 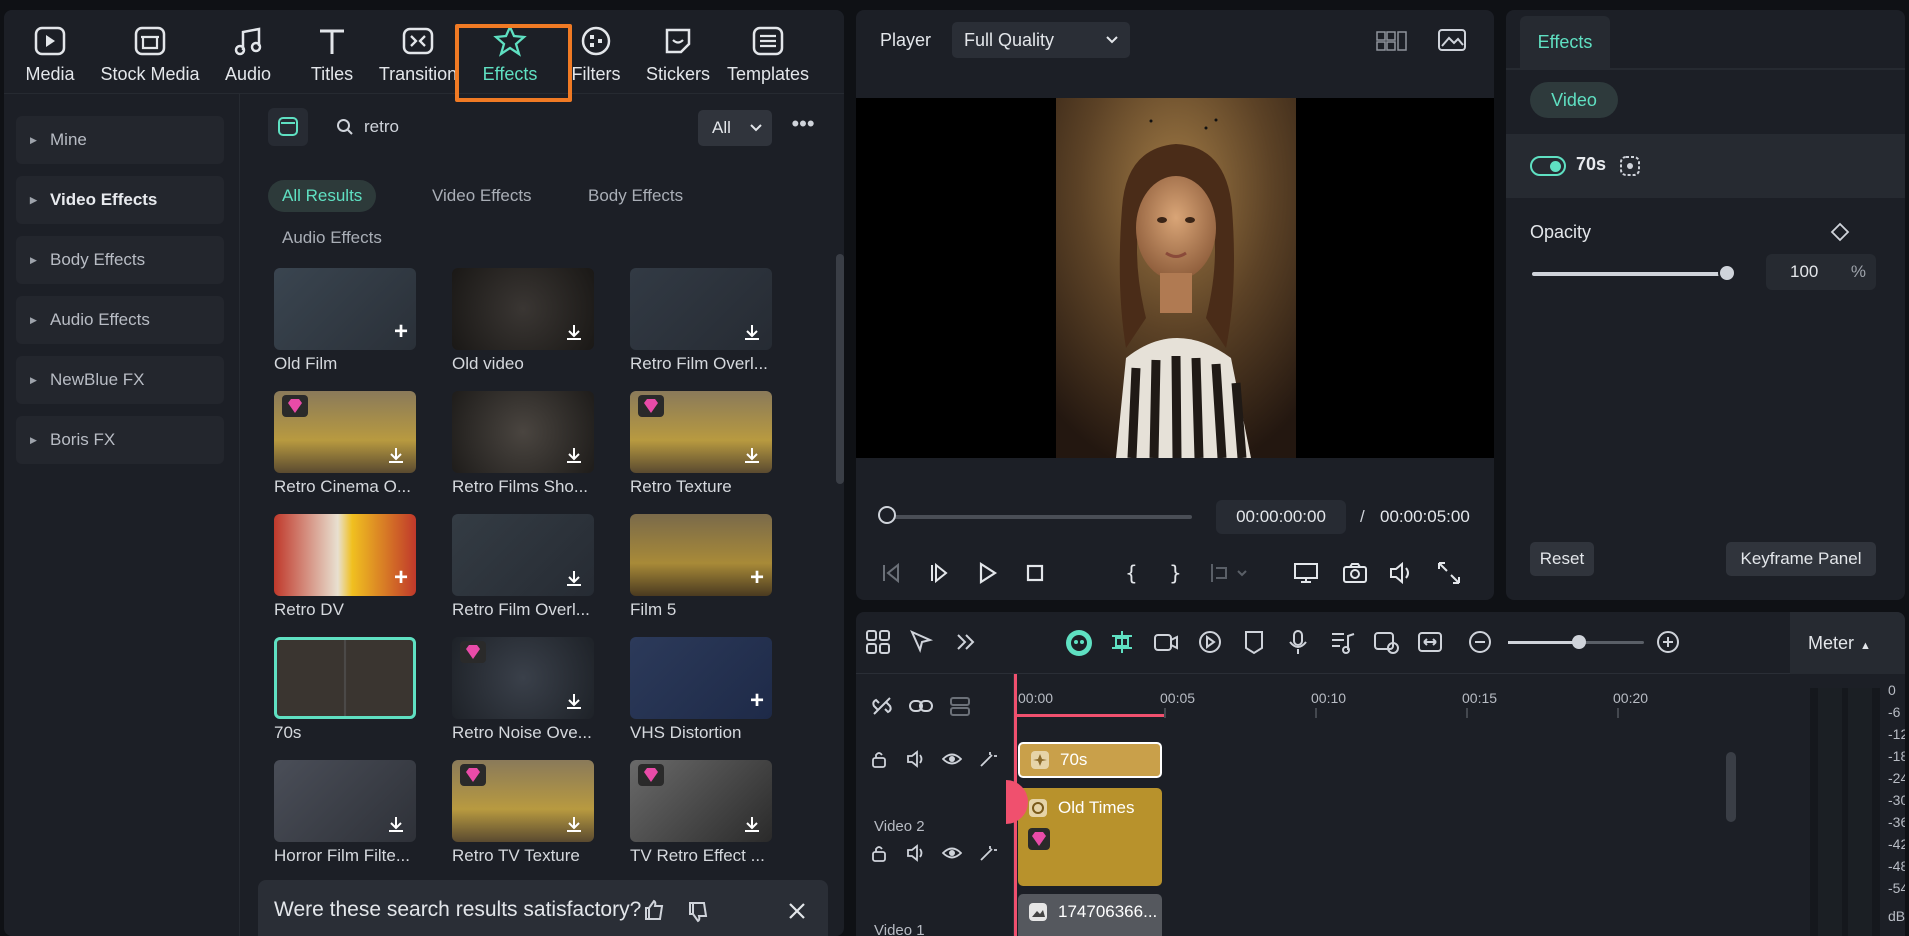 I want to click on chip-all-results: All Results, so click(x=322, y=196).